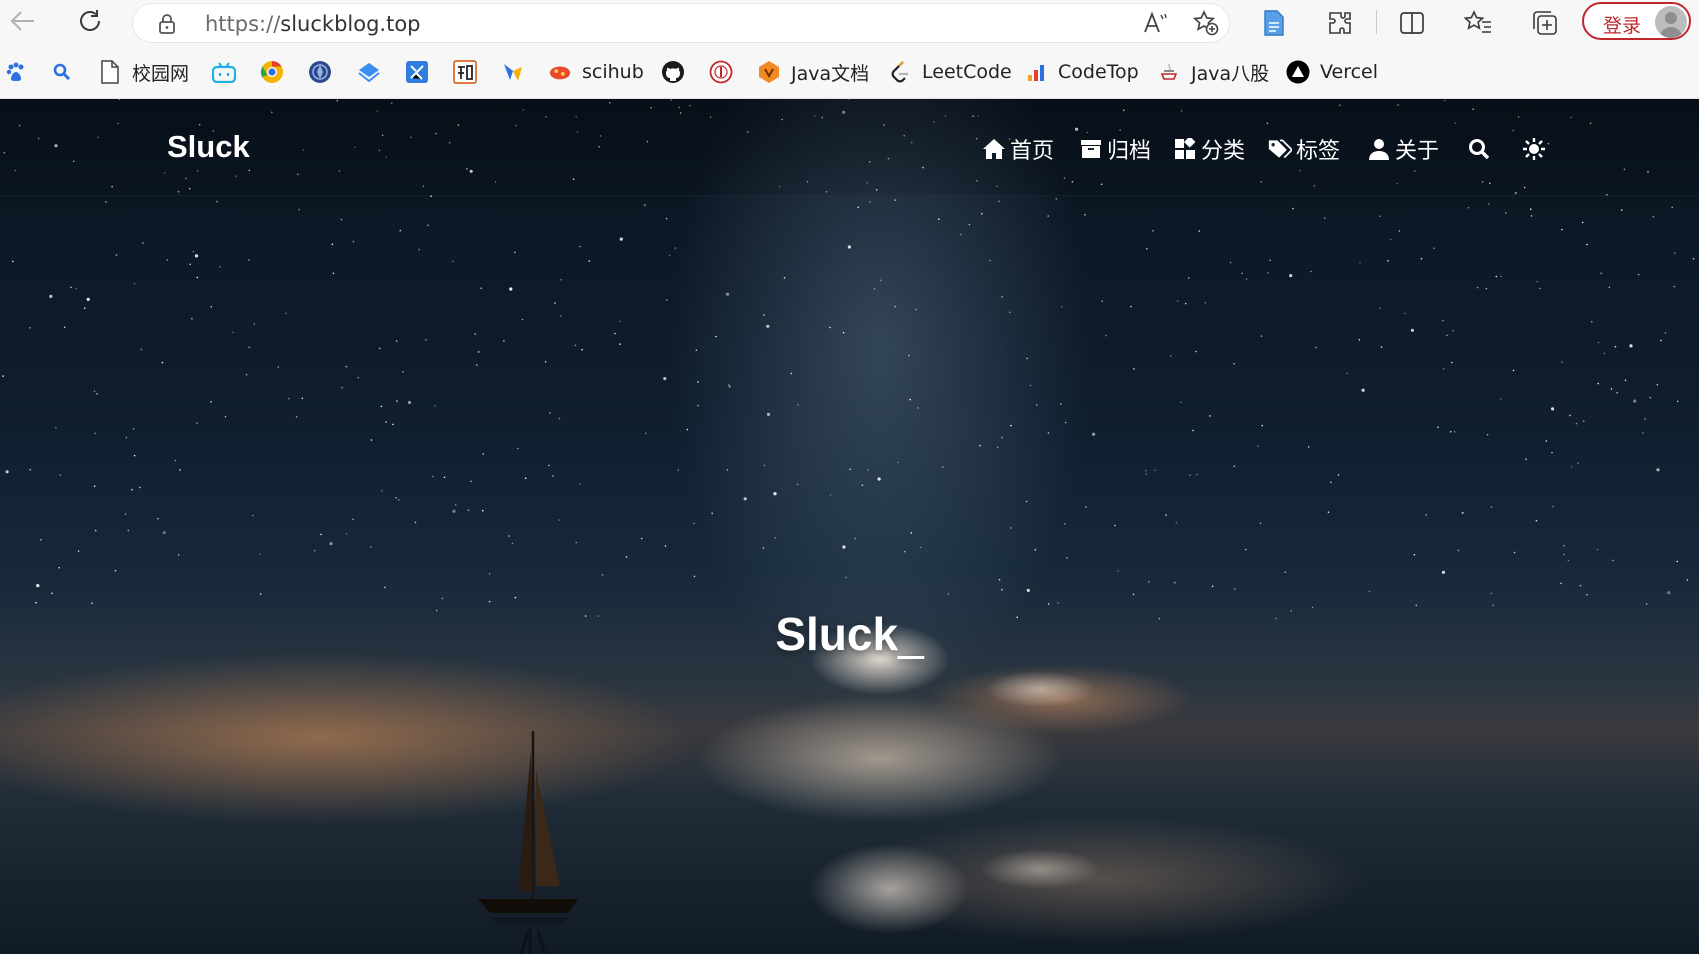 This screenshot has height=954, width=1699. I want to click on java-doc-icon, so click(769, 72).